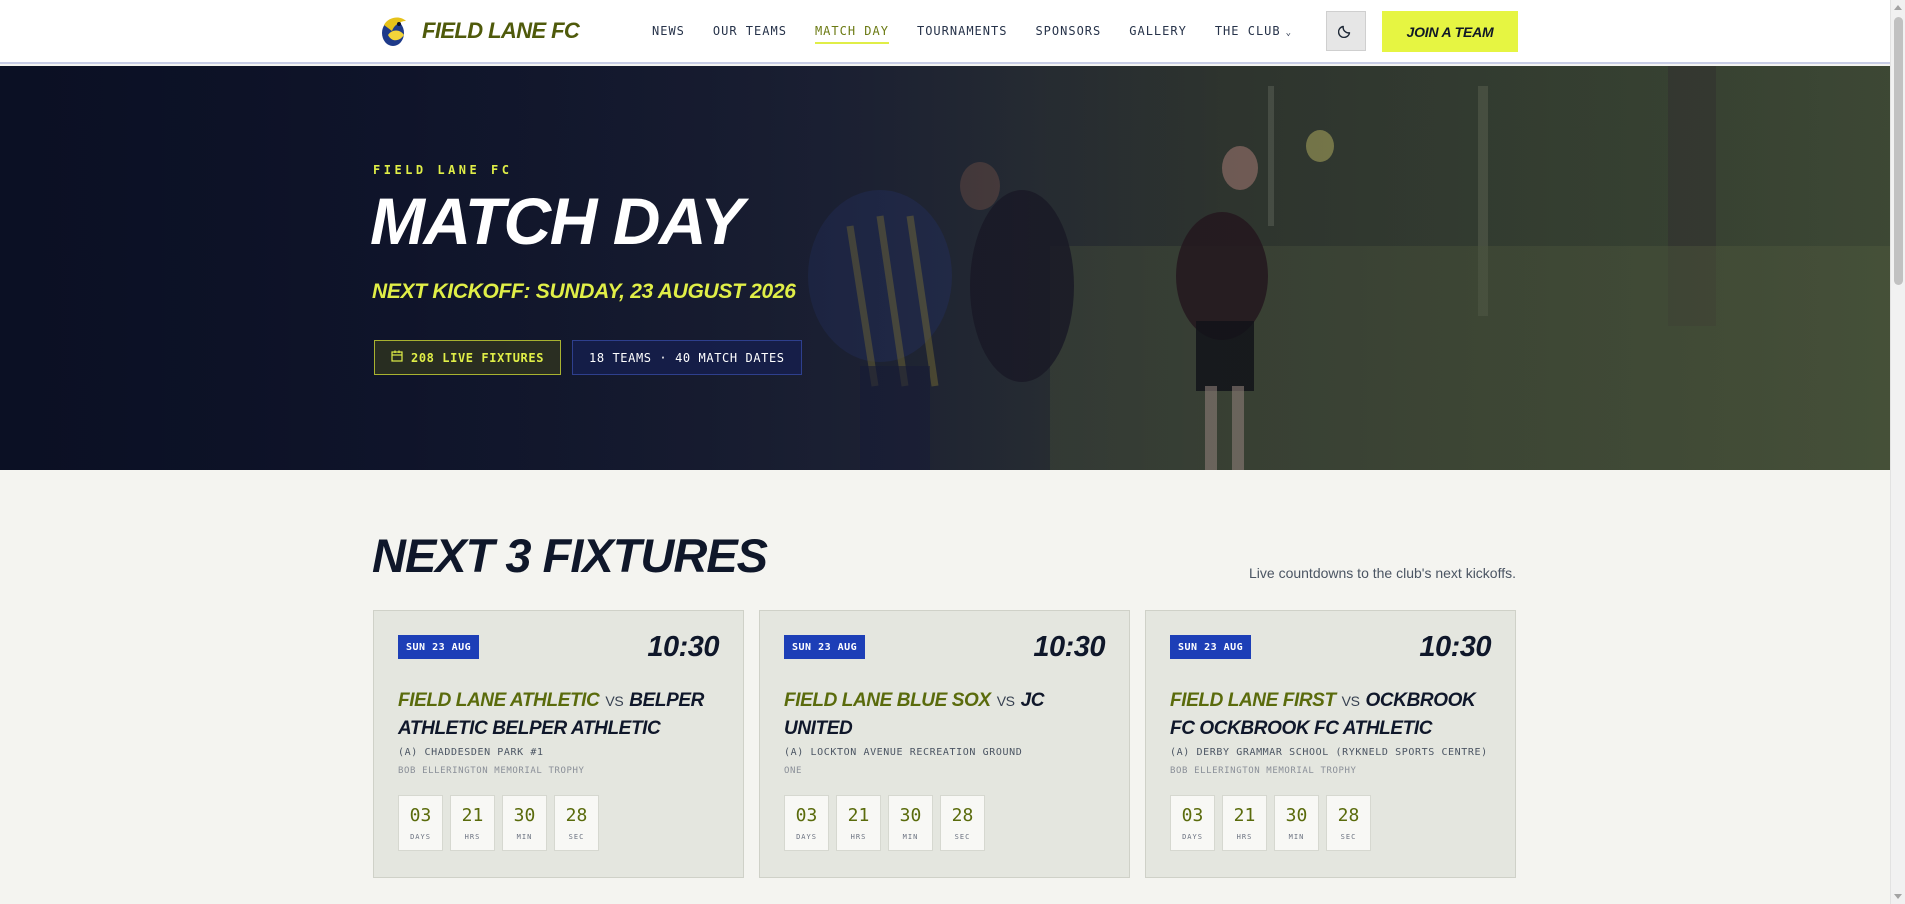 This screenshot has width=1905, height=904. What do you see at coordinates (903, 752) in the screenshot?
I see `fixture-venue: (A) LOCKTON AVENUE RECREATION GROUND` at bounding box center [903, 752].